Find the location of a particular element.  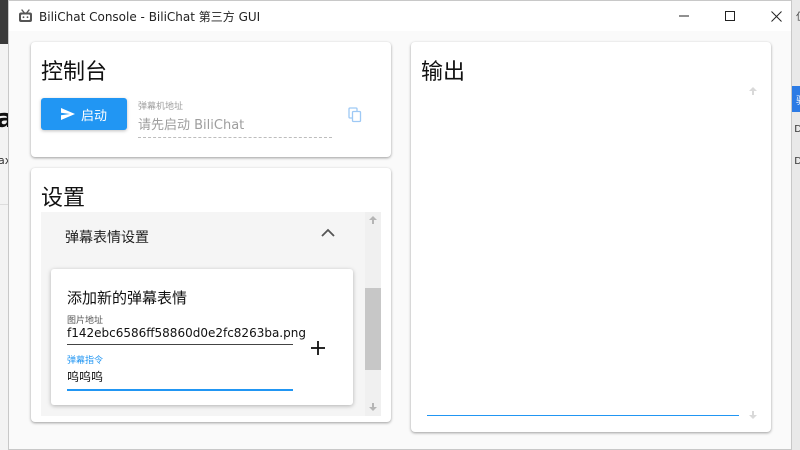

settings-title: 设置 is located at coordinates (63, 198).